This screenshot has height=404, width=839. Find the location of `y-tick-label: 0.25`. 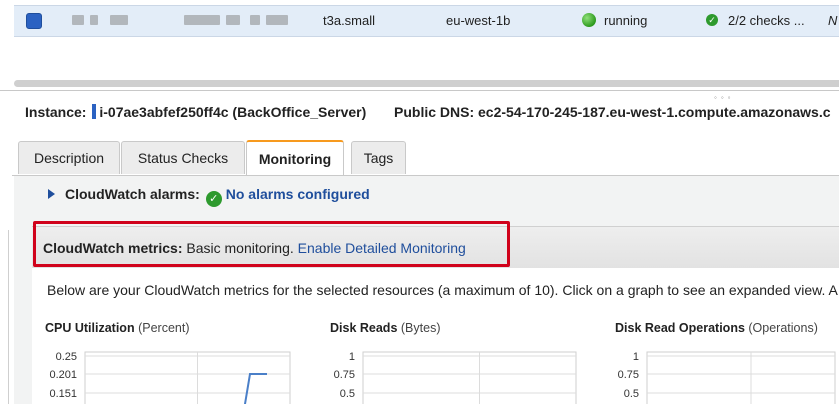

y-tick-label: 0.25 is located at coordinates (66, 357).